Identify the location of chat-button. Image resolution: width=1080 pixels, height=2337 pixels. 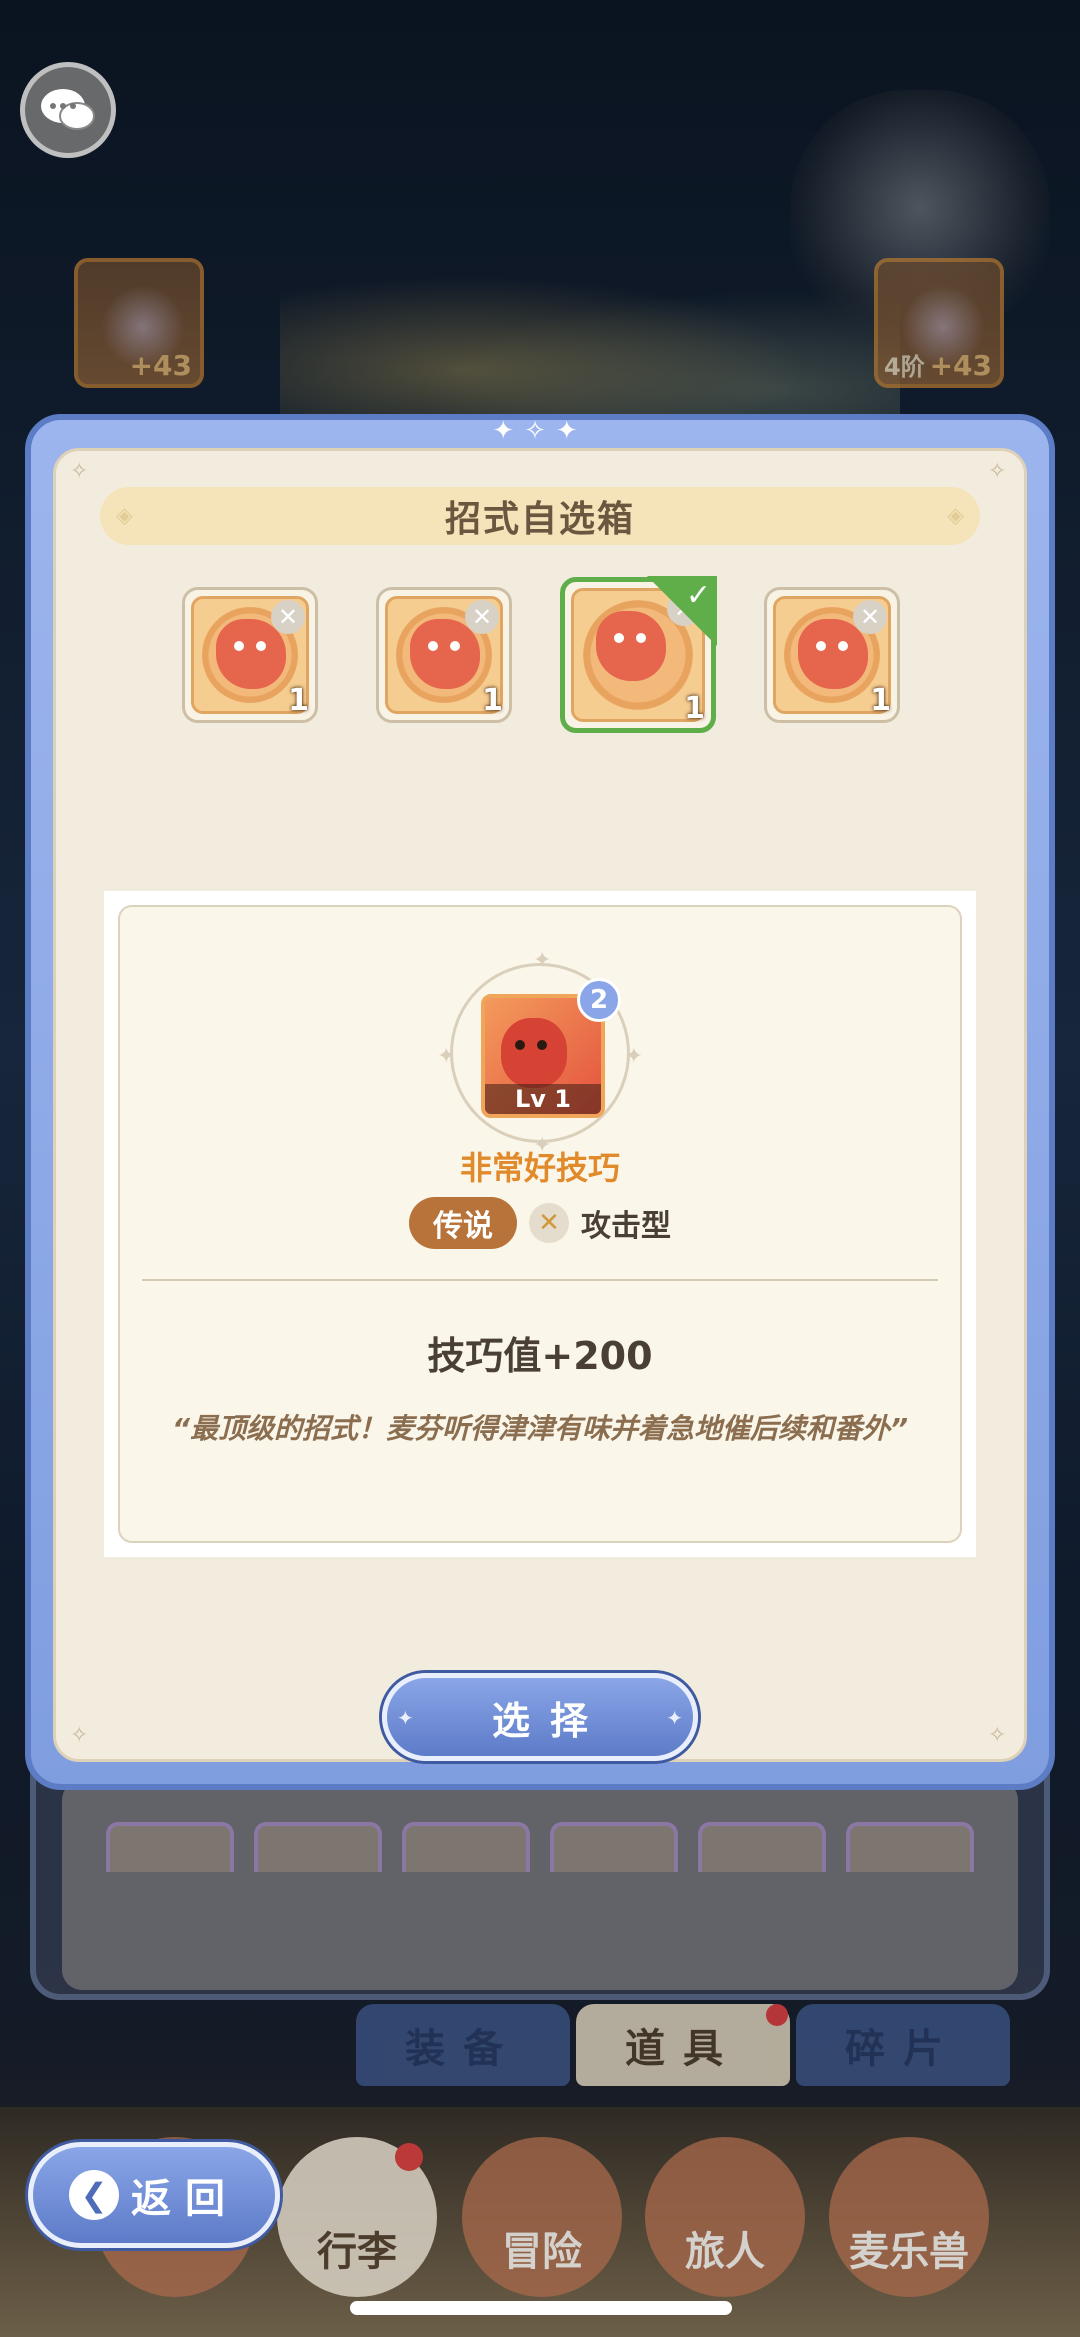
(68, 110).